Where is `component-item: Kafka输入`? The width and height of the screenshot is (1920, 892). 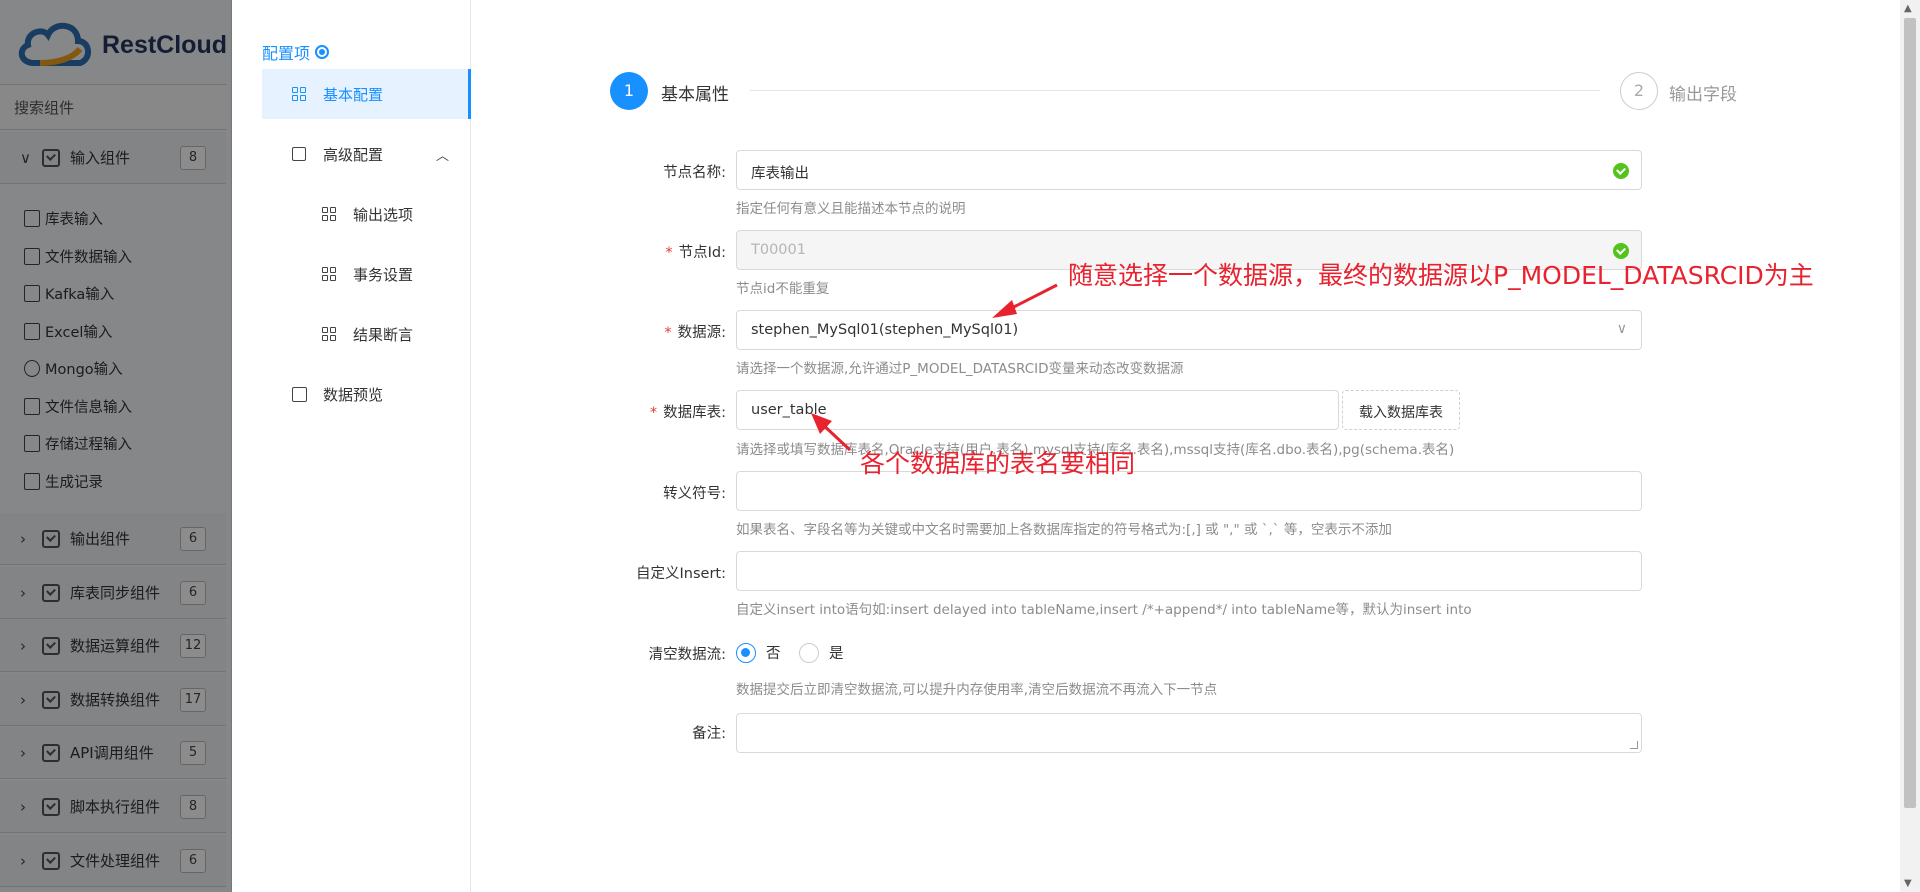 component-item: Kafka输入 is located at coordinates (69, 293).